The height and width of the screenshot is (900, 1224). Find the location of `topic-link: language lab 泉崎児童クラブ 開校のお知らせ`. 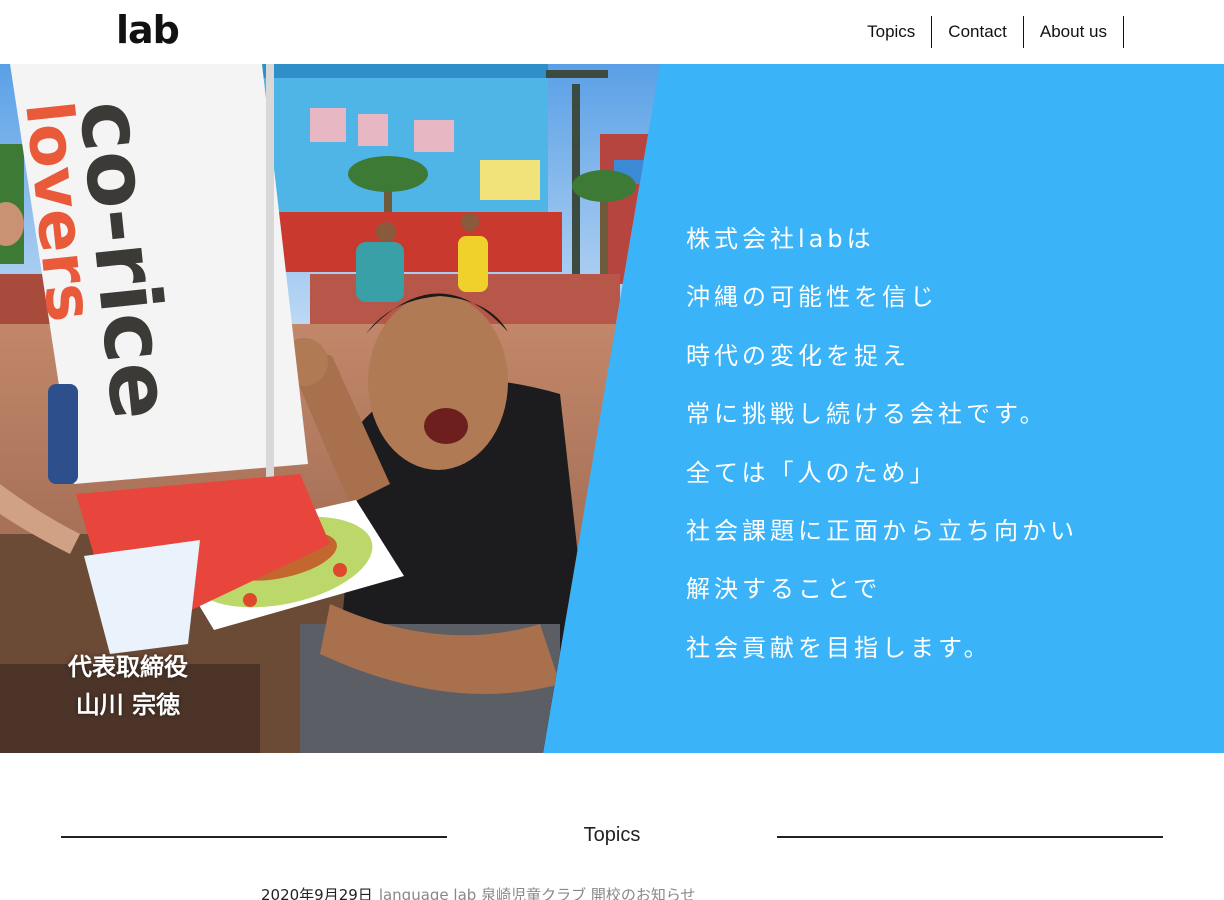

topic-link: language lab 泉崎児童クラブ 開校のお知らせ is located at coordinates (537, 893).